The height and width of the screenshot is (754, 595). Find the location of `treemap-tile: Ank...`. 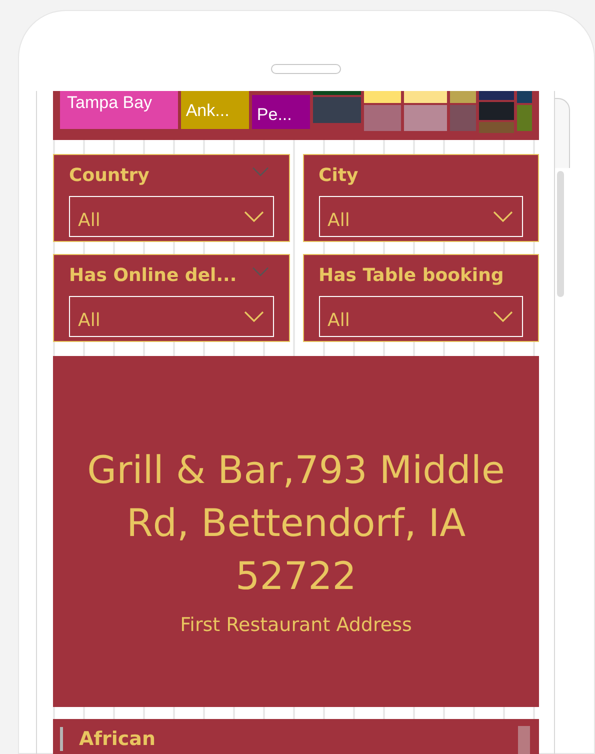

treemap-tile: Ank... is located at coordinates (214, 110).